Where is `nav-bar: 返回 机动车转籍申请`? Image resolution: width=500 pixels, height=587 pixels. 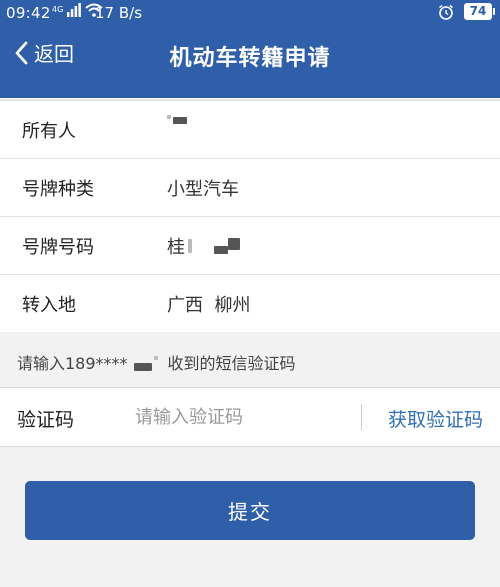 nav-bar: 返回 机动车转籍申请 is located at coordinates (250, 57).